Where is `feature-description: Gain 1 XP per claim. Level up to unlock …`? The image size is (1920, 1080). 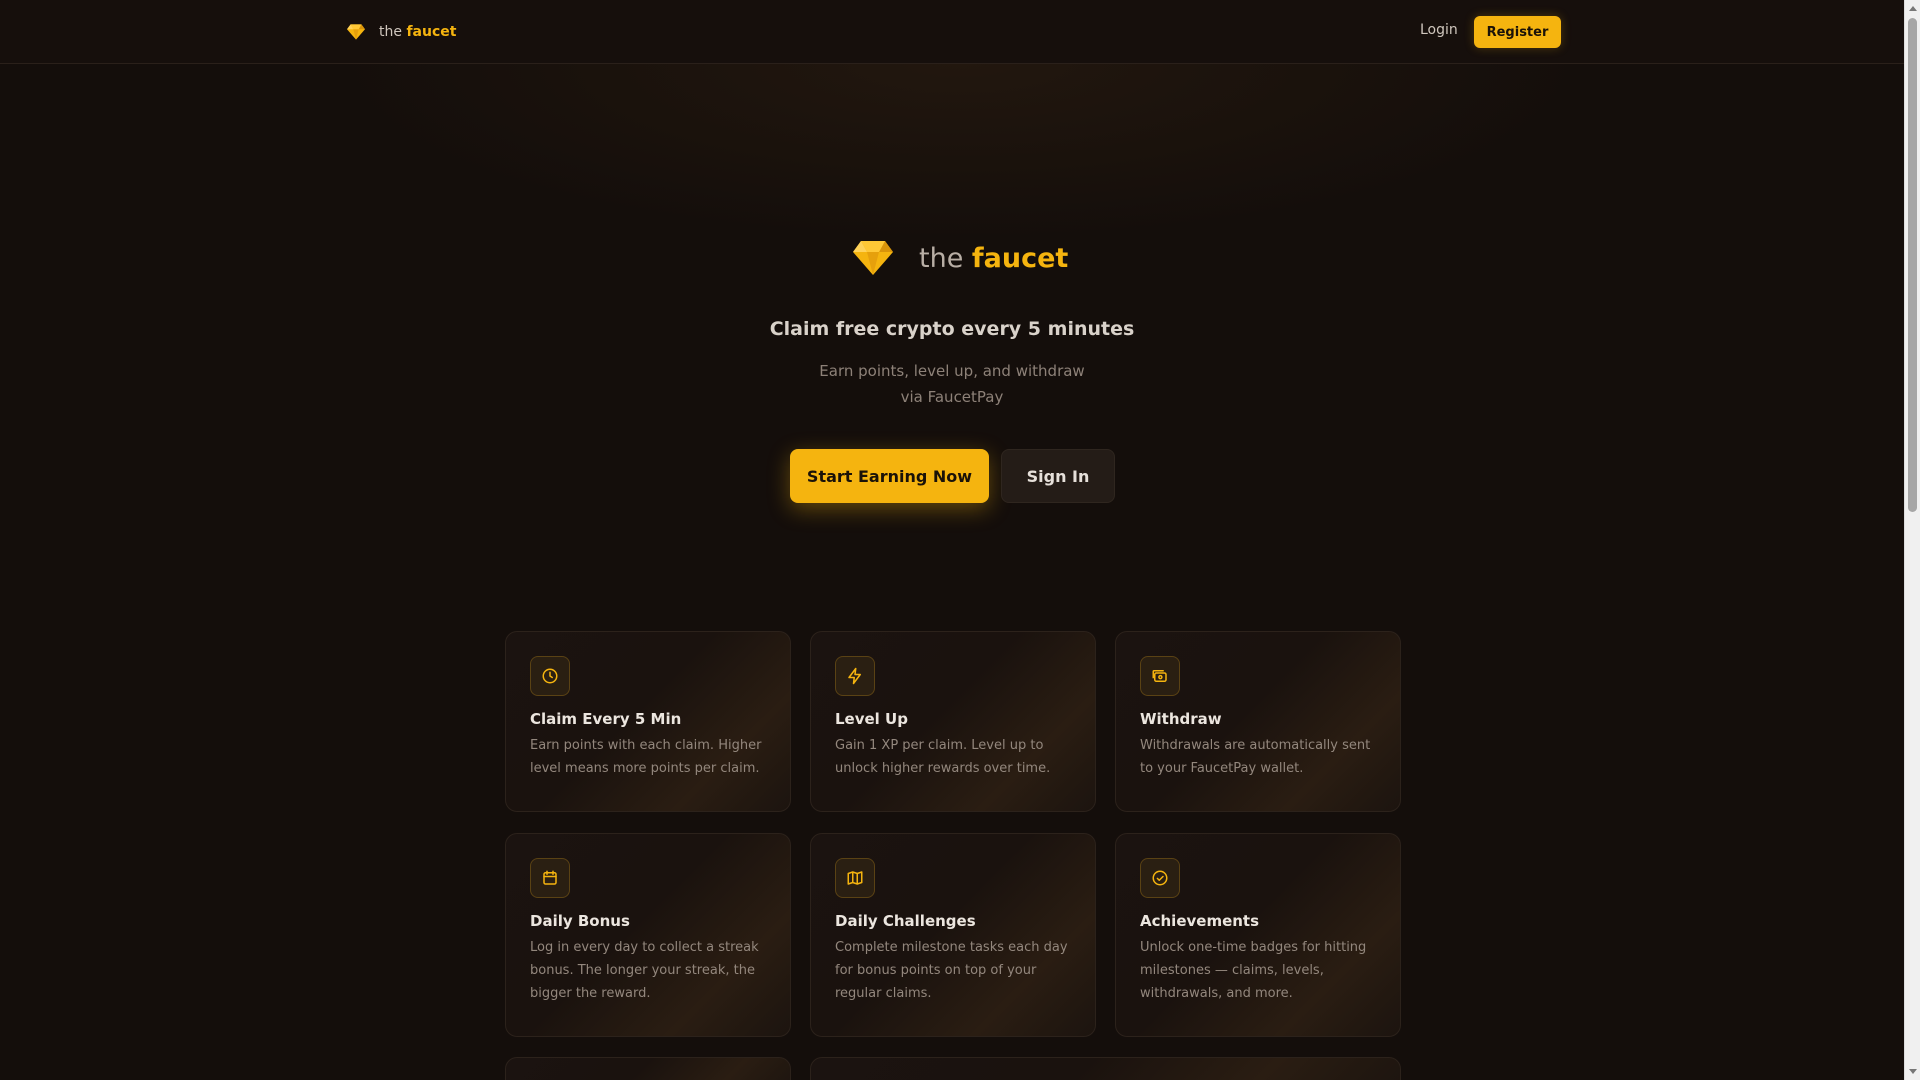 feature-description: Gain 1 XP per claim. Level up to unlock … is located at coordinates (943, 757).